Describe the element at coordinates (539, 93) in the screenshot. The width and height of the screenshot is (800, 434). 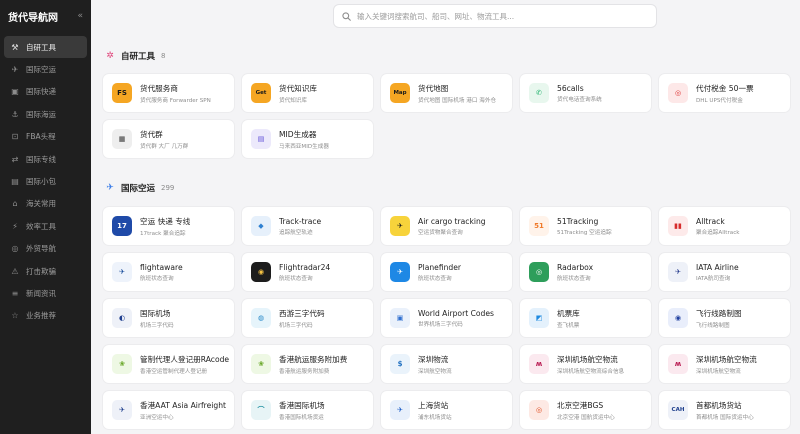
I see `site-logo-icon: ✆` at that location.